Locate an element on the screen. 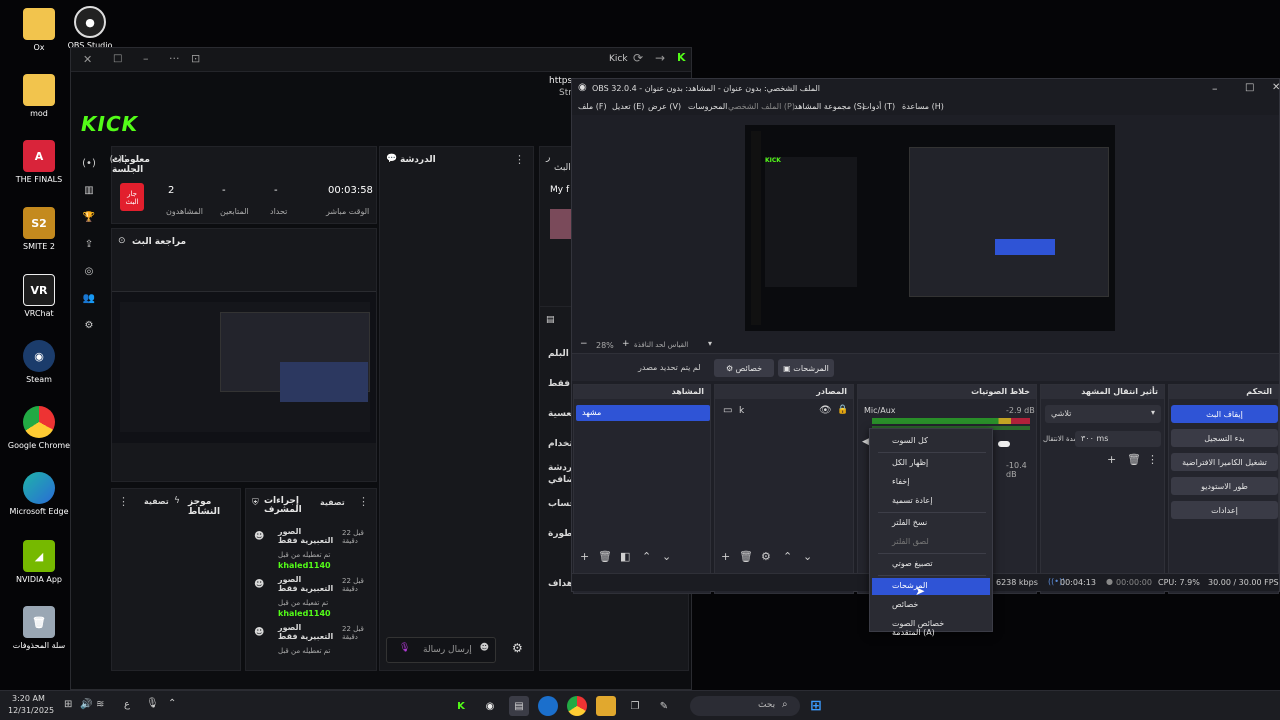 Image resolution: width=1280 pixels, height=720 pixels. desktop-icon-smite: S2 SMITE 2 is located at coordinates (39, 229).